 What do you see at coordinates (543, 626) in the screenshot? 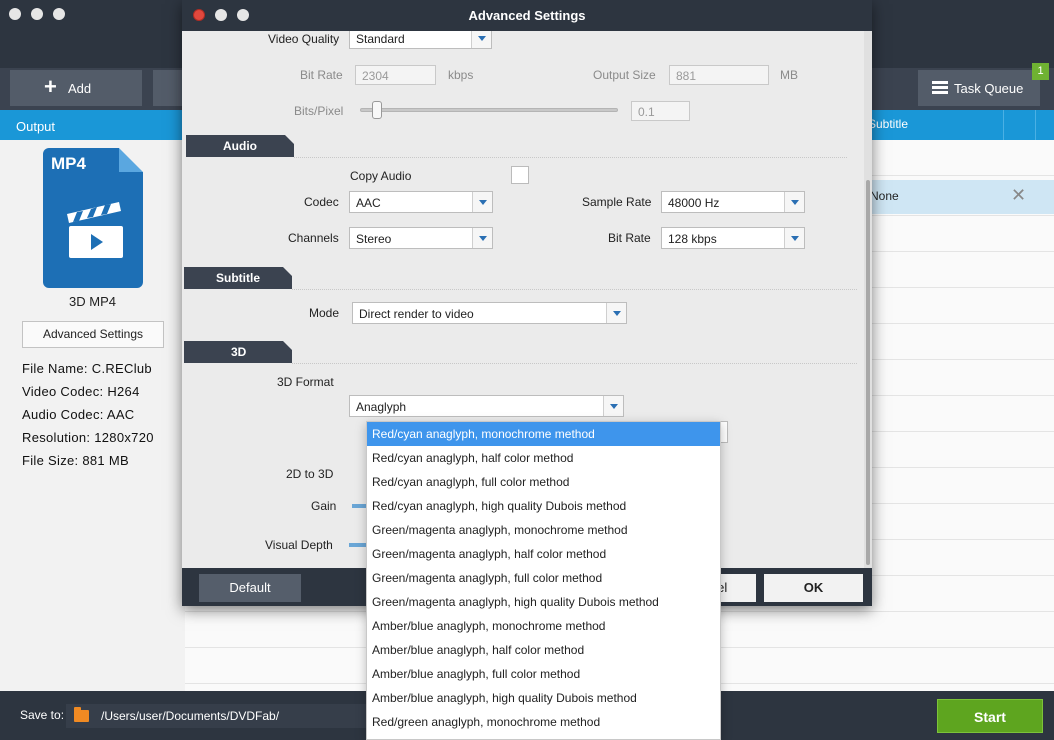
I see `dropdown-option: Amber/blue anaglyph, monochrome method` at bounding box center [543, 626].